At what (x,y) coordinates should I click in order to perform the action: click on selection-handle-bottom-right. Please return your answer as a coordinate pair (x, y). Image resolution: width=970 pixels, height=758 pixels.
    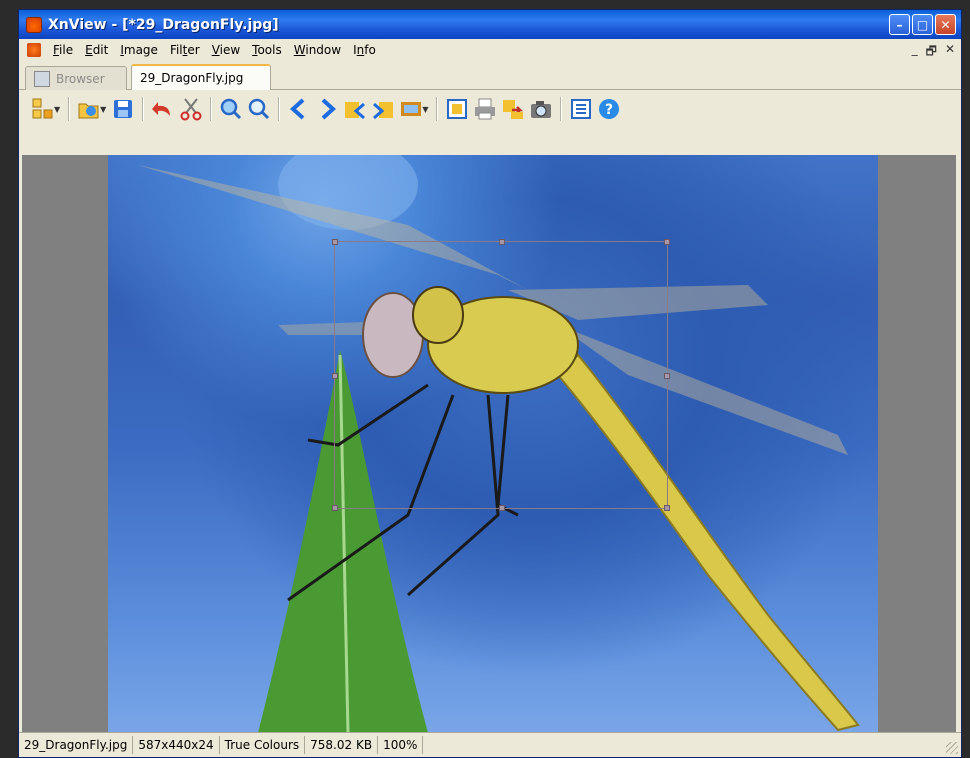
    Looking at the image, I should click on (667, 508).